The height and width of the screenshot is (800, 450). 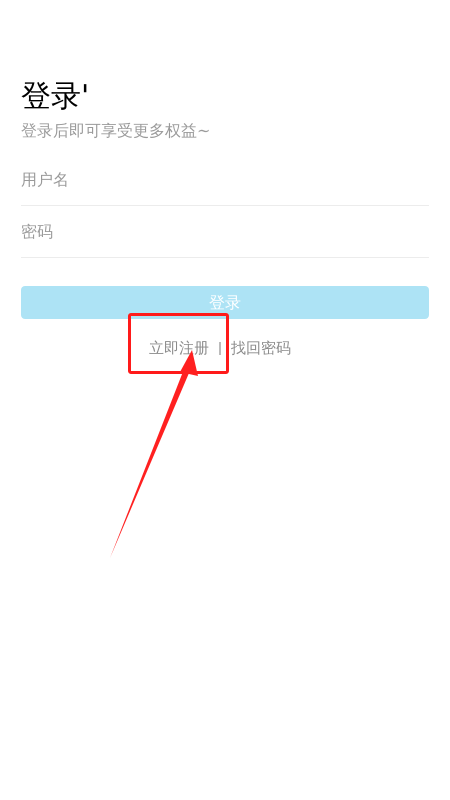 What do you see at coordinates (55, 97) in the screenshot?
I see `page-title: 登录'` at bounding box center [55, 97].